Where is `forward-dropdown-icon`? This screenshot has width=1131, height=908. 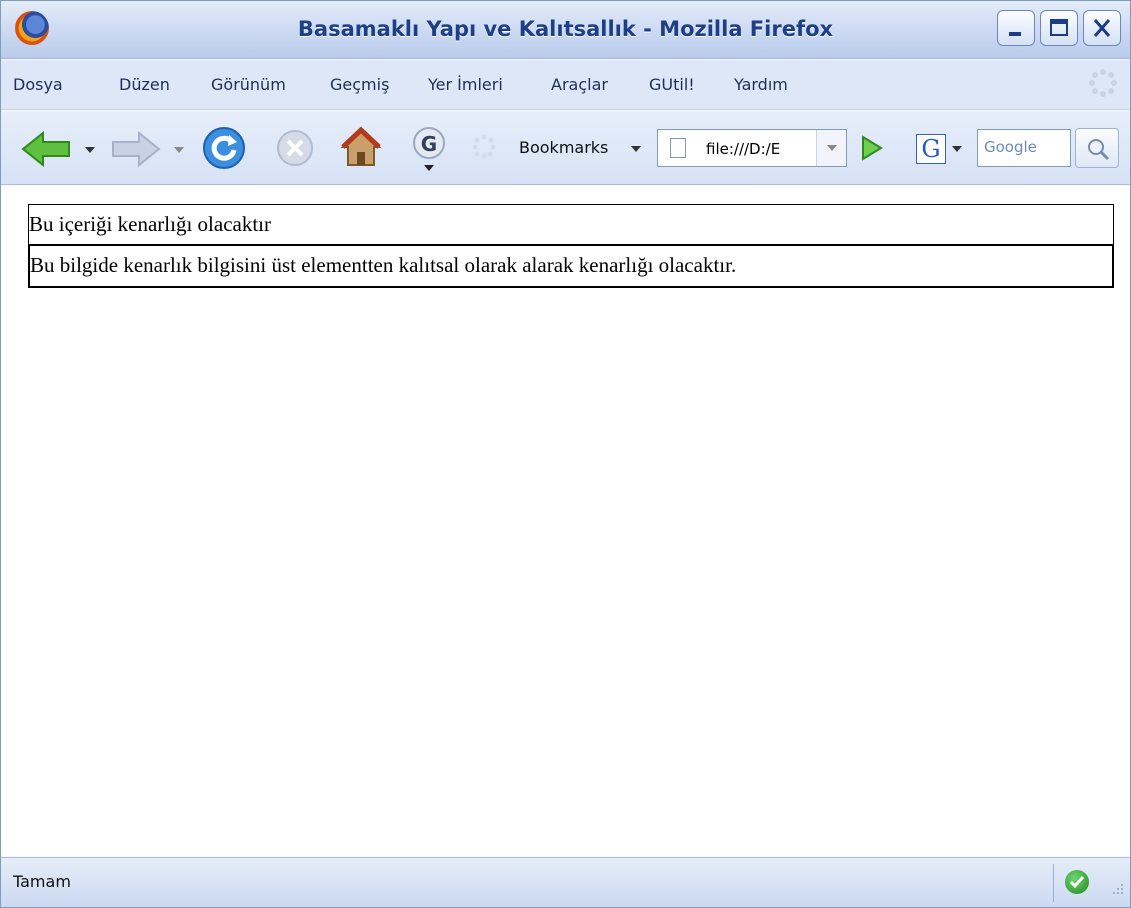
forward-dropdown-icon is located at coordinates (179, 150).